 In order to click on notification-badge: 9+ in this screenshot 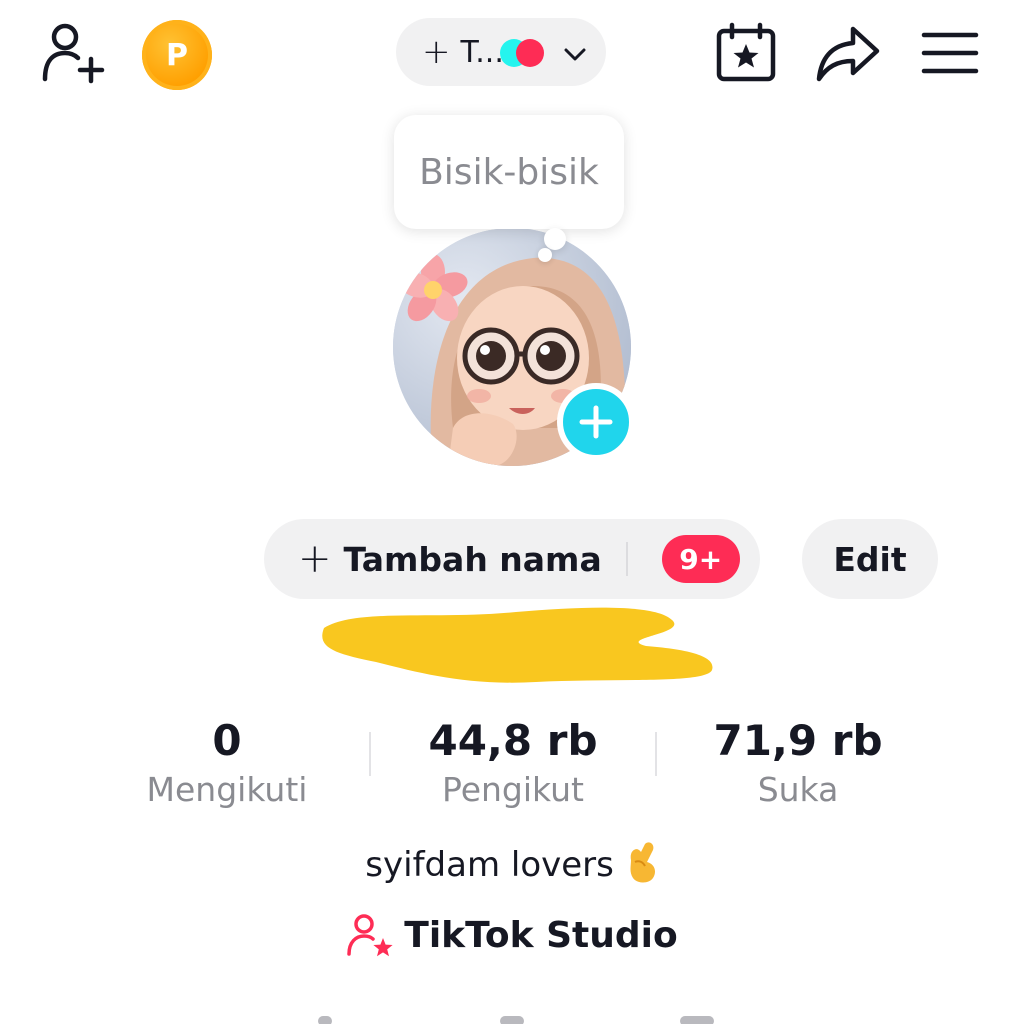, I will do `click(700, 559)`.